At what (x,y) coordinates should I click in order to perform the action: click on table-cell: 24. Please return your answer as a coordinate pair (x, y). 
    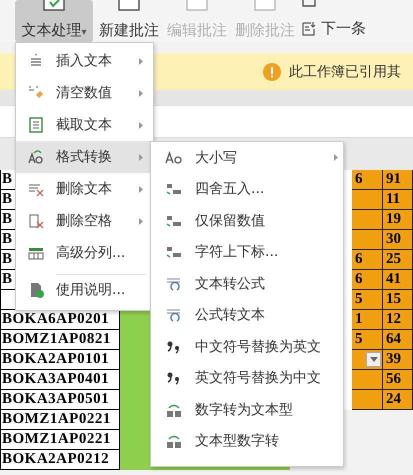
    Looking at the image, I should click on (398, 400).